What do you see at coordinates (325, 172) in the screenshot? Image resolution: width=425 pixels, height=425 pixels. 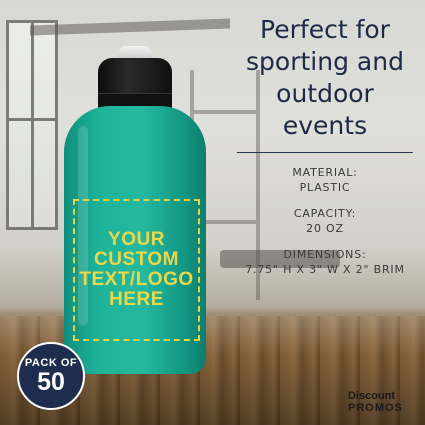 I see `spec-label: MATERIAL:` at bounding box center [325, 172].